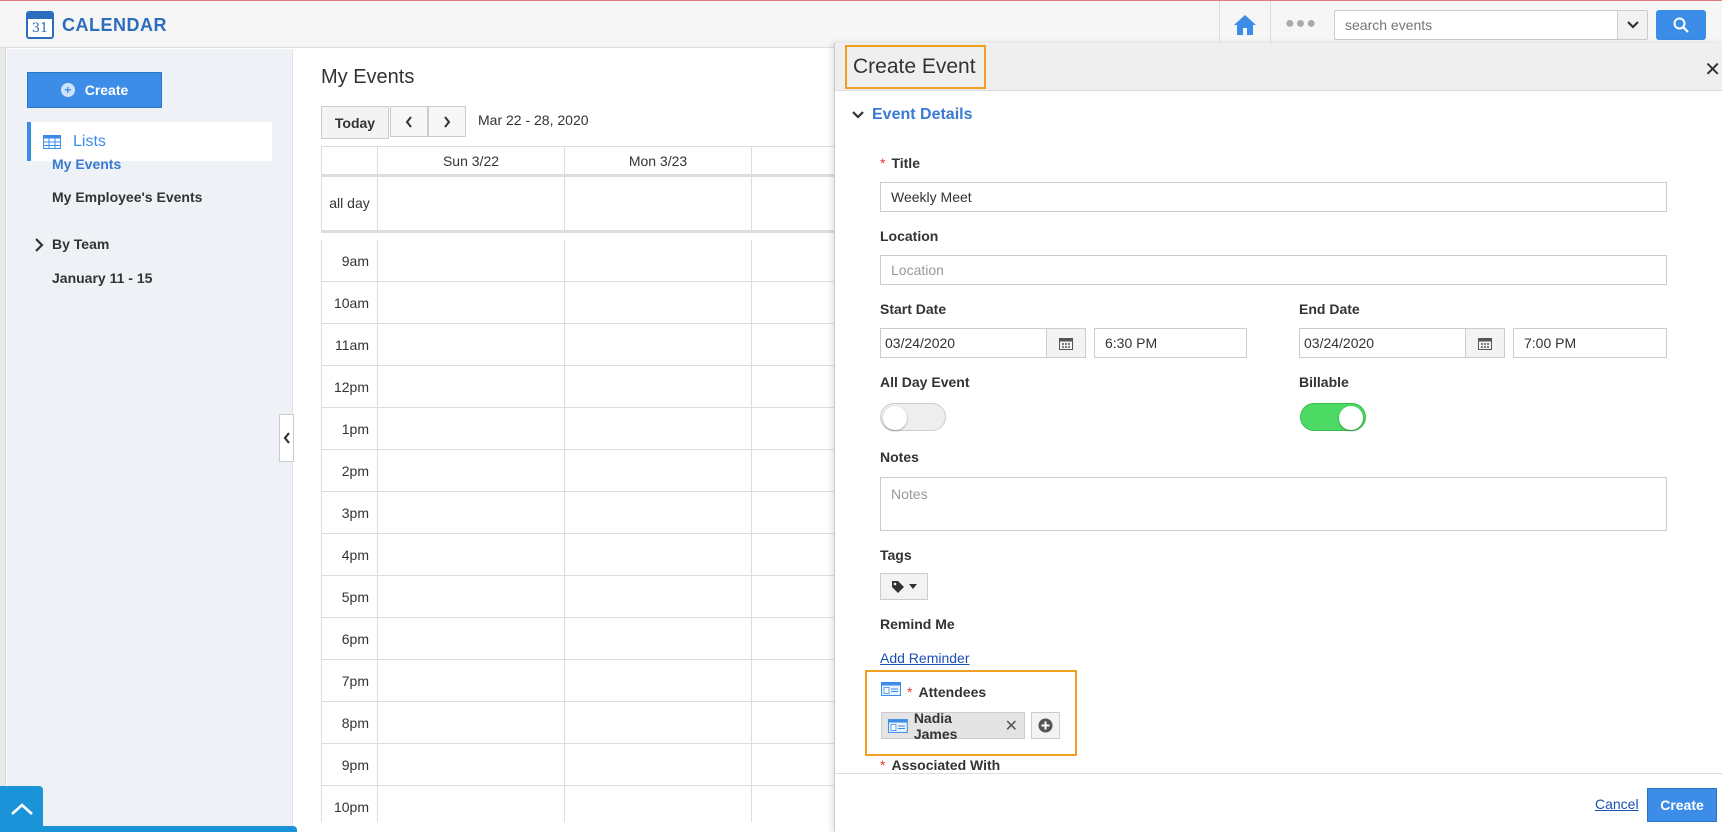  I want to click on start-time-field: 6:30 PM, so click(1170, 343).